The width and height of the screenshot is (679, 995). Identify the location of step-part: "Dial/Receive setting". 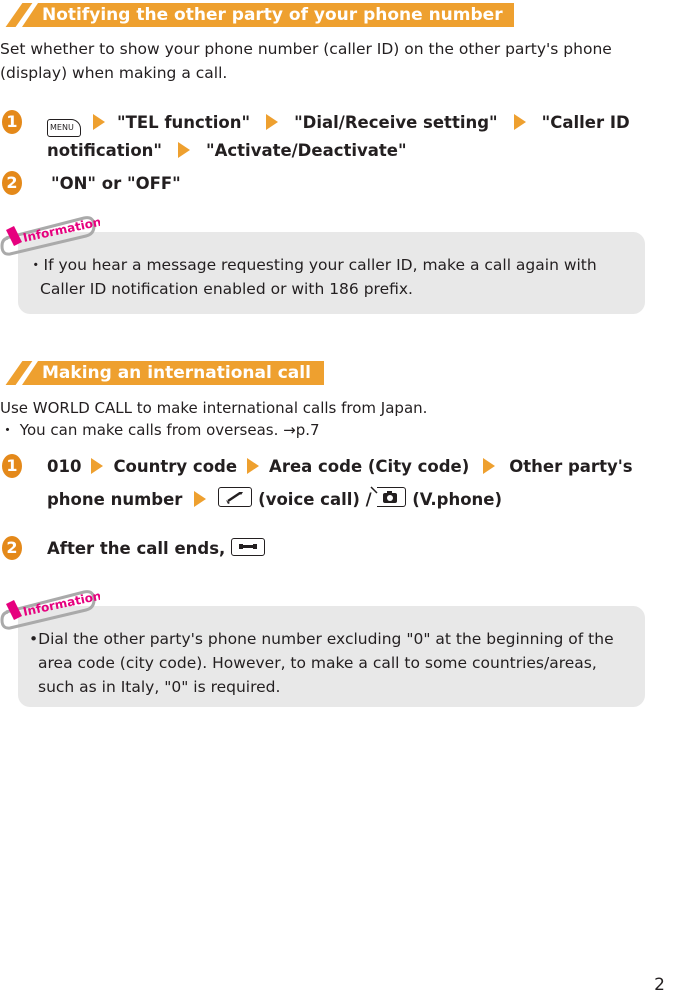
(396, 122).